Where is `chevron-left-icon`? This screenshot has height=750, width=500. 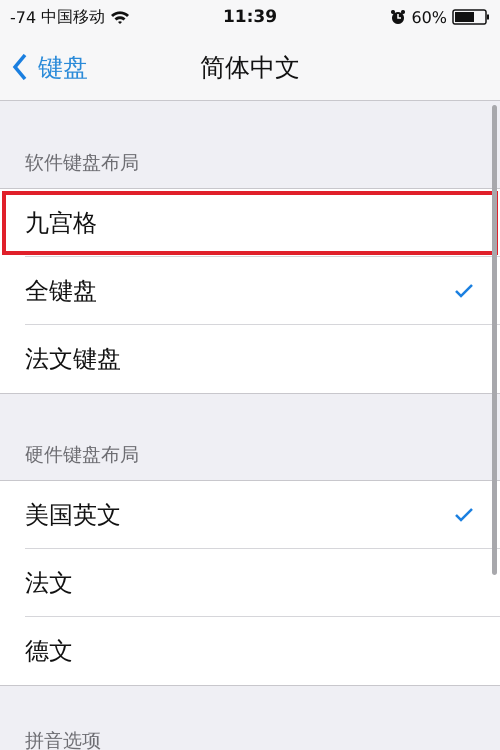 chevron-left-icon is located at coordinates (20, 67).